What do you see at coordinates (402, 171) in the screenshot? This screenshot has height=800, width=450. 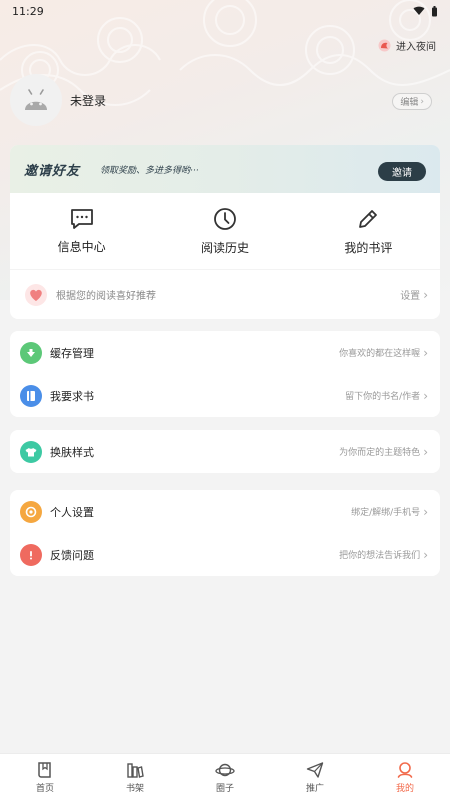 I see `invite-button: 邀请` at bounding box center [402, 171].